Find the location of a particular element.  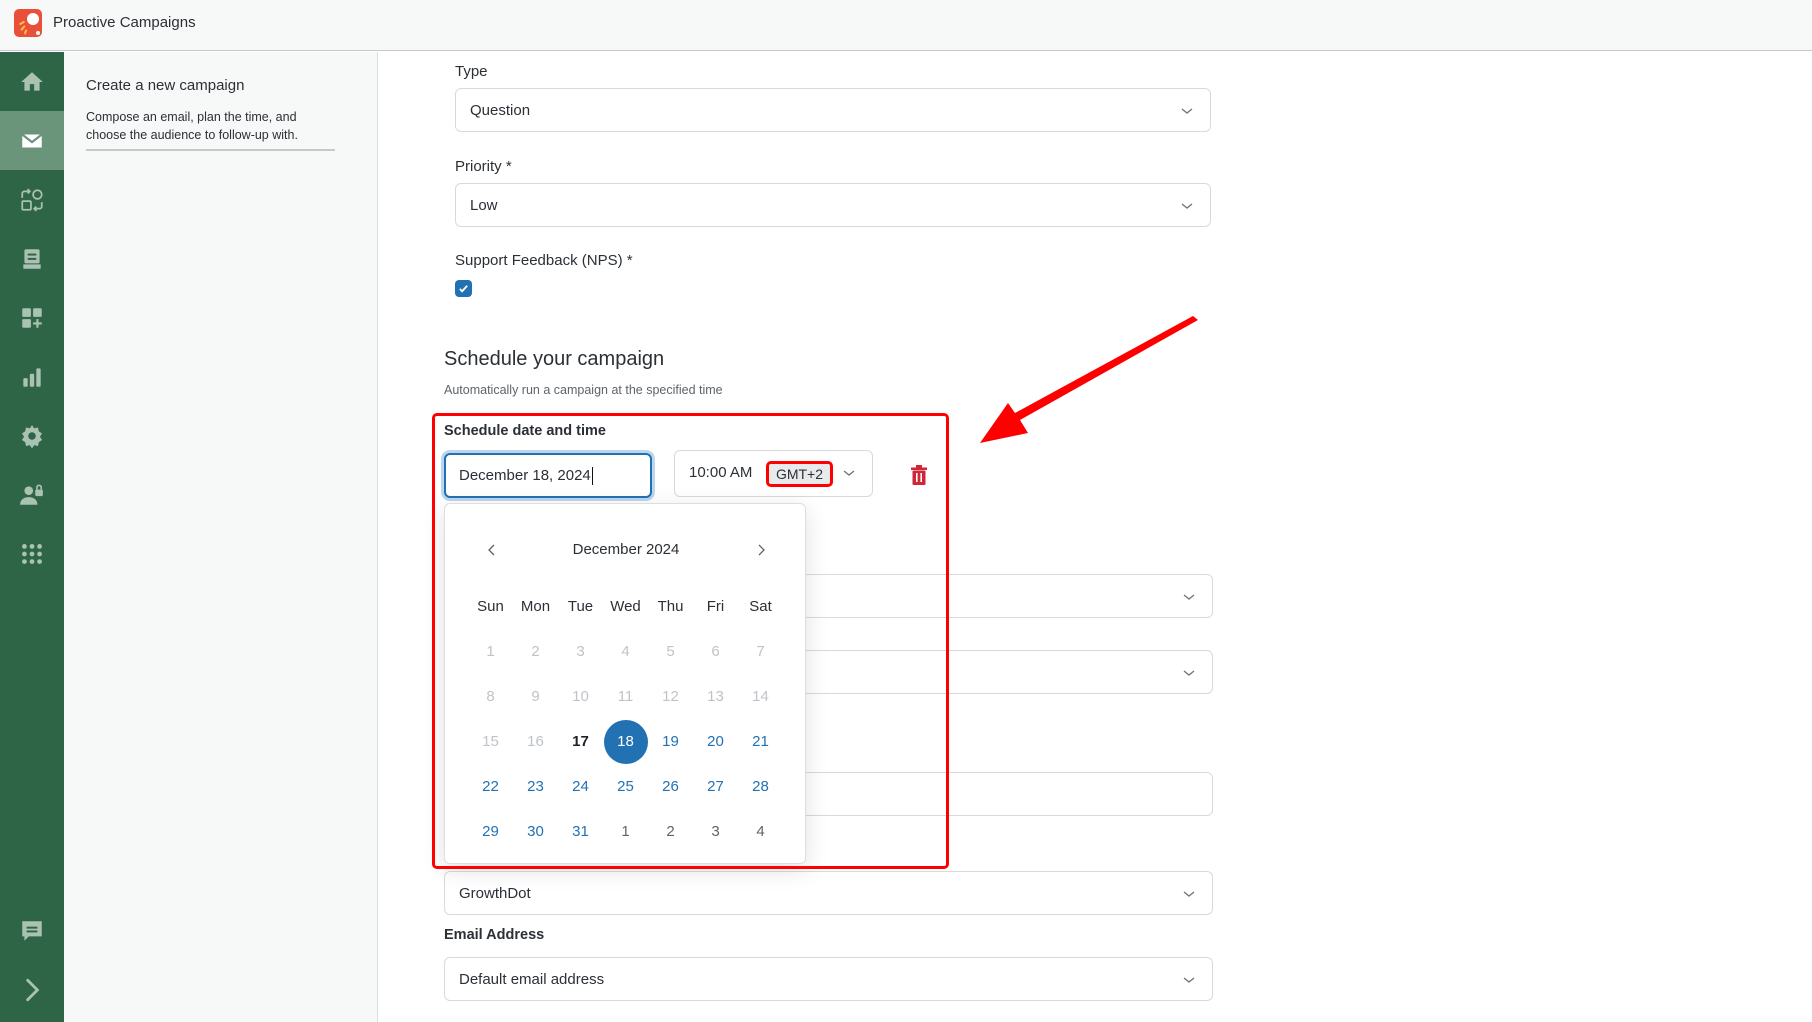

weekday-label: Wed is located at coordinates (625, 606).